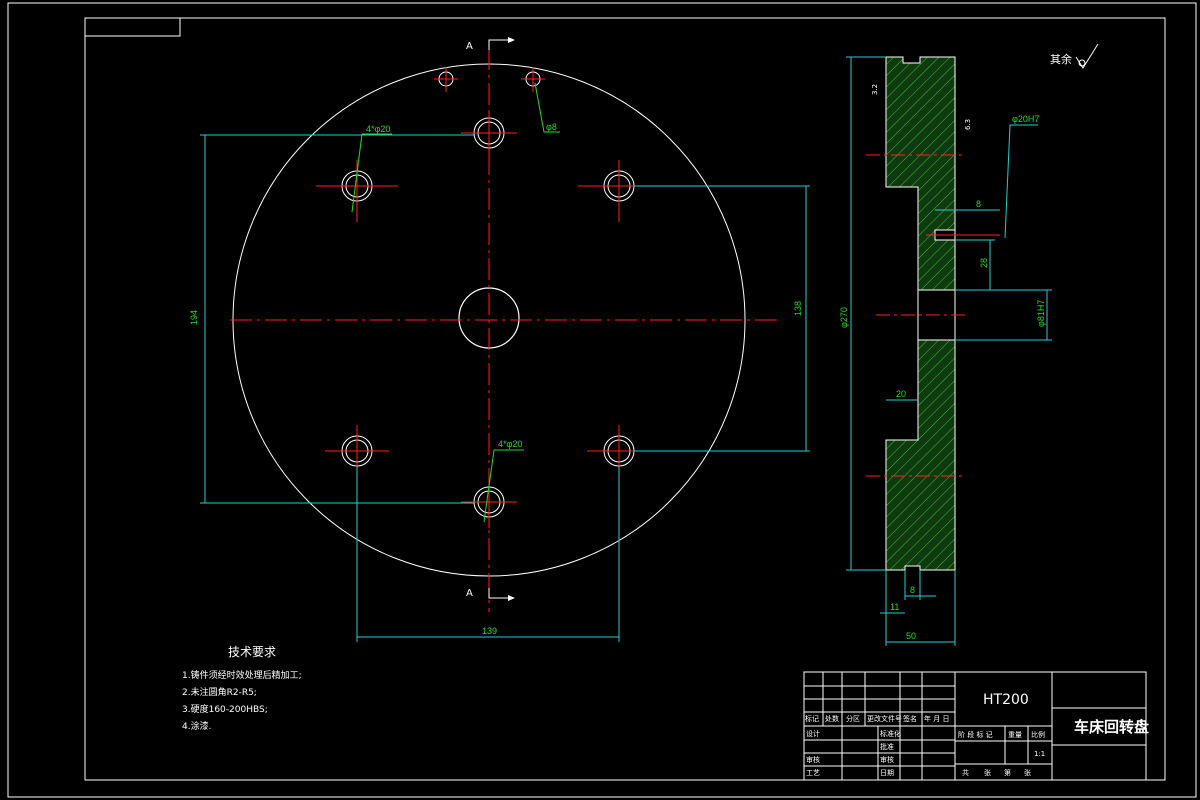  Describe the element at coordinates (812, 718) in the screenshot. I see `rev-header: 标记` at that location.